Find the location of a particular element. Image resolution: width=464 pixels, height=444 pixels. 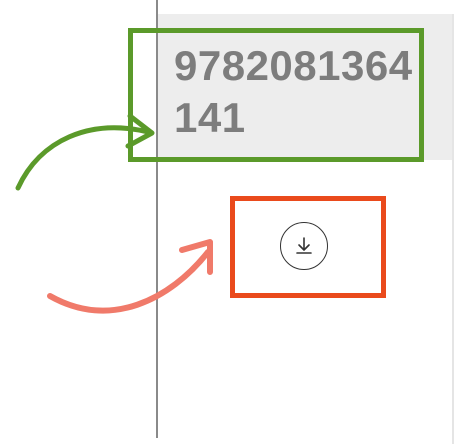

download-highlight-box is located at coordinates (308, 247).